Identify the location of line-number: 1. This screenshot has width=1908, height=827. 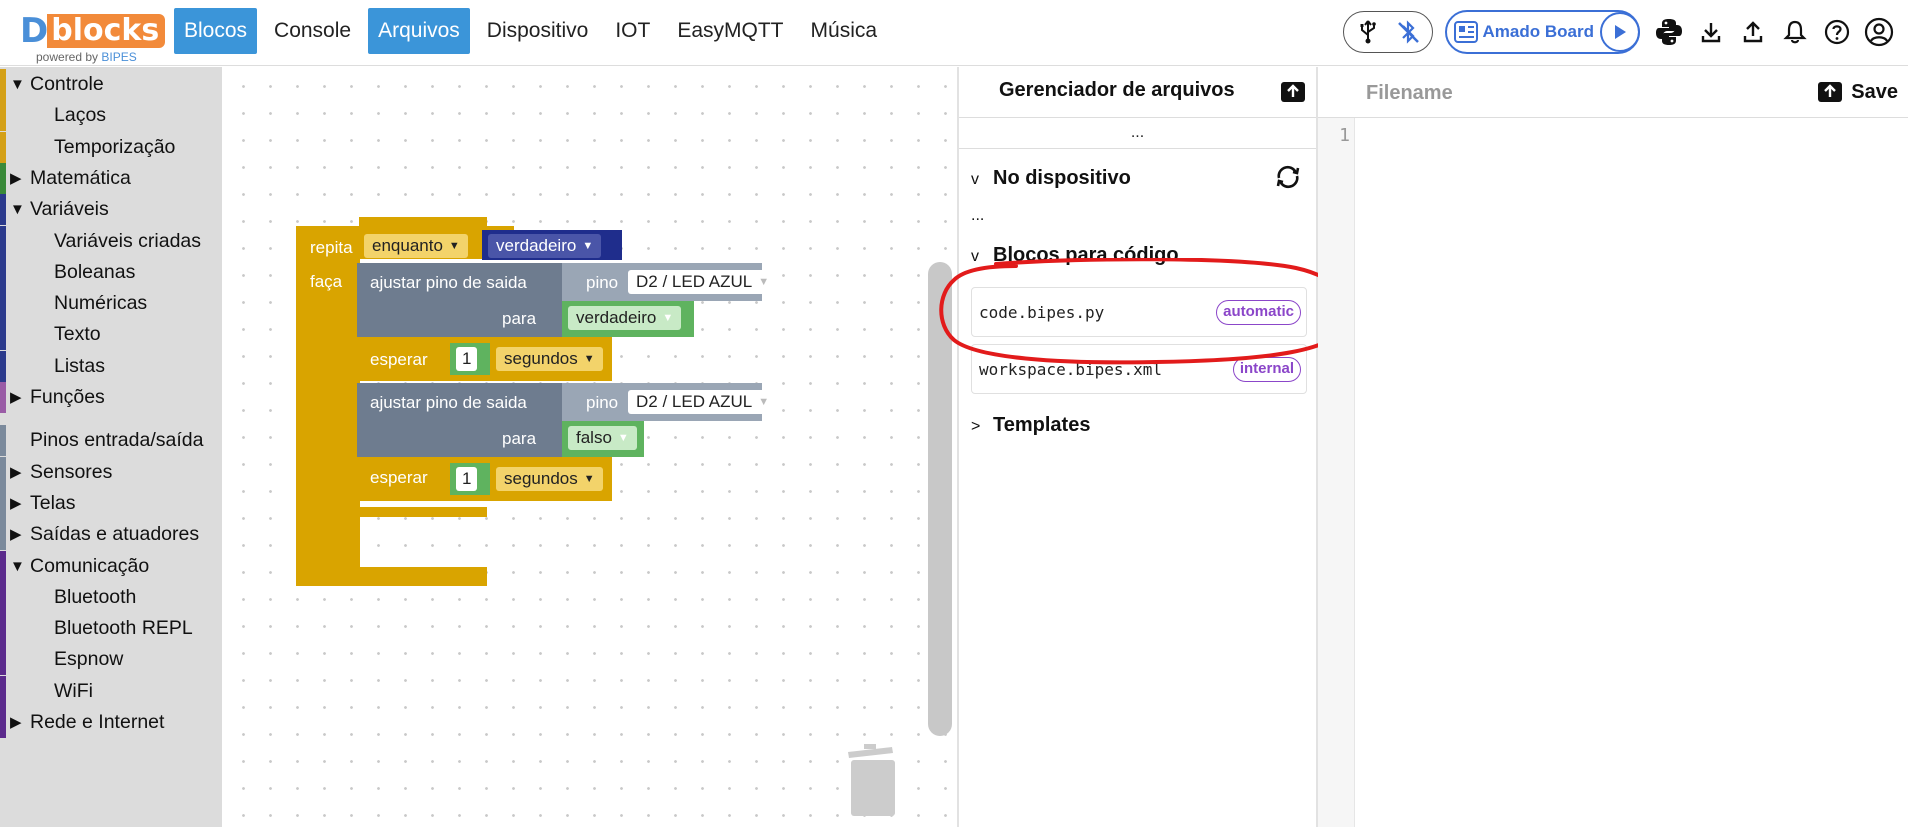
(1344, 135).